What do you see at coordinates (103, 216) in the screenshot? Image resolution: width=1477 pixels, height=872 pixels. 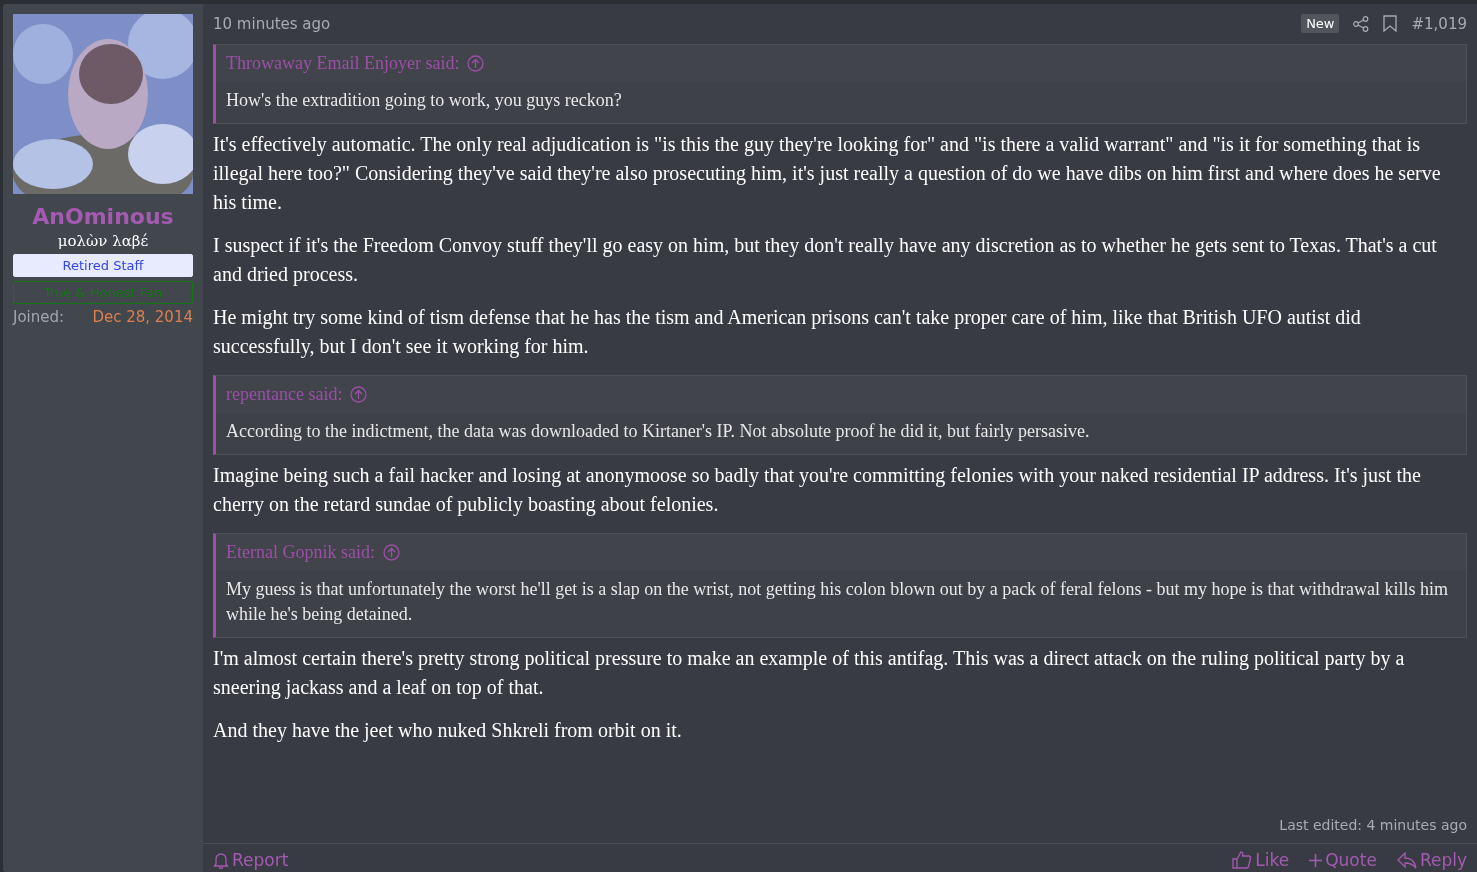 I see `username: AnOminous` at bounding box center [103, 216].